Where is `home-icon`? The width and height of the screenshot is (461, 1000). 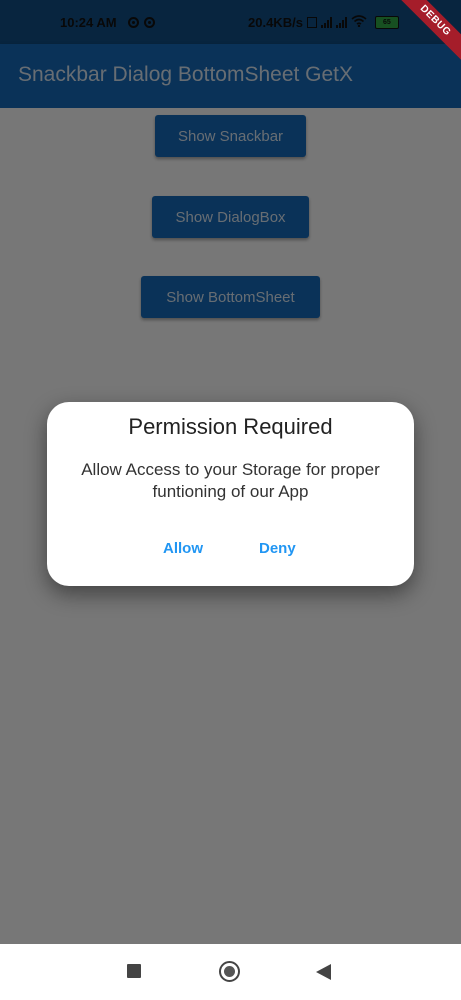
home-icon is located at coordinates (229, 971).